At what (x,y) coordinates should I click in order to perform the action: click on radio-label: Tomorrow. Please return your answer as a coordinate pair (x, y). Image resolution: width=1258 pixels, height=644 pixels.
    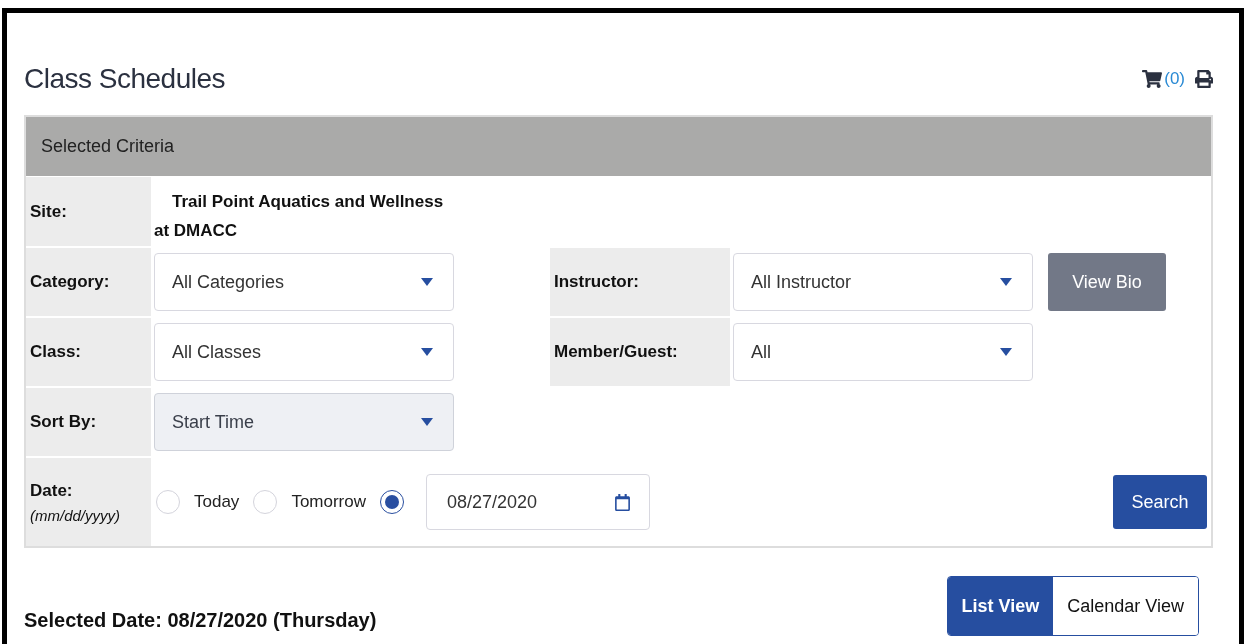
    Looking at the image, I should click on (328, 502).